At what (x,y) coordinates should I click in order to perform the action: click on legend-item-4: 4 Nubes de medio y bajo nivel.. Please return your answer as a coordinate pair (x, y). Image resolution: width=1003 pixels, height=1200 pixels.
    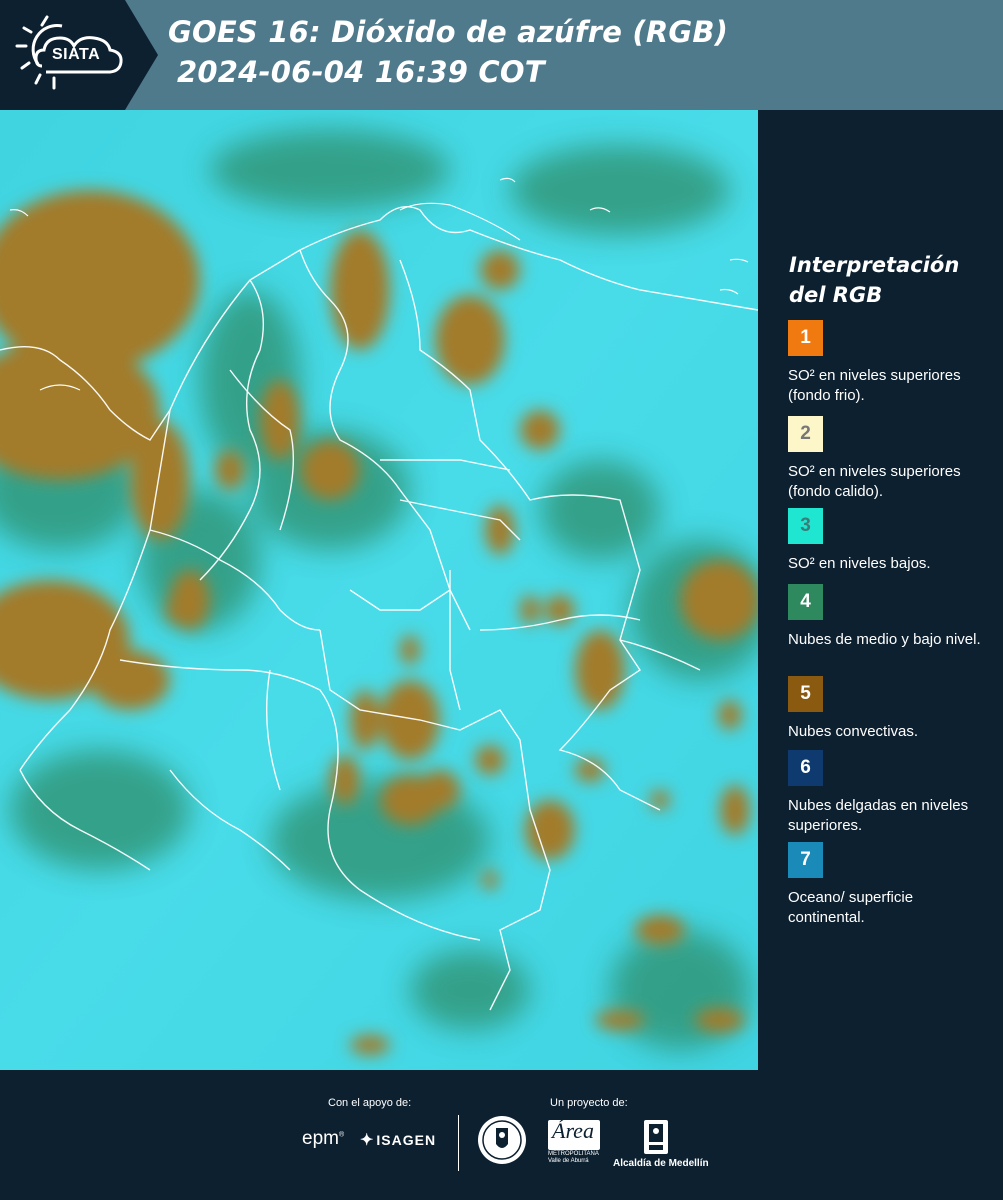
    Looking at the image, I should click on (890, 617).